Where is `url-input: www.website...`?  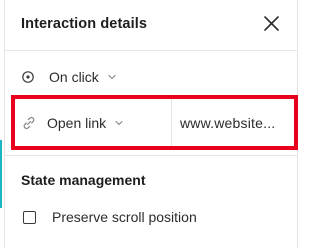
url-input: www.website... is located at coordinates (233, 122).